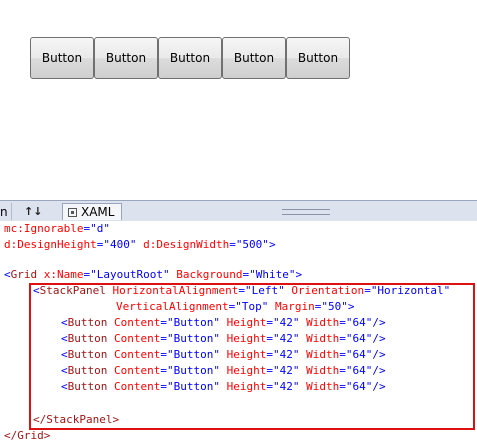 The image size is (477, 447). Describe the element at coordinates (126, 58) in the screenshot. I see `preview-button-2: Button` at that location.